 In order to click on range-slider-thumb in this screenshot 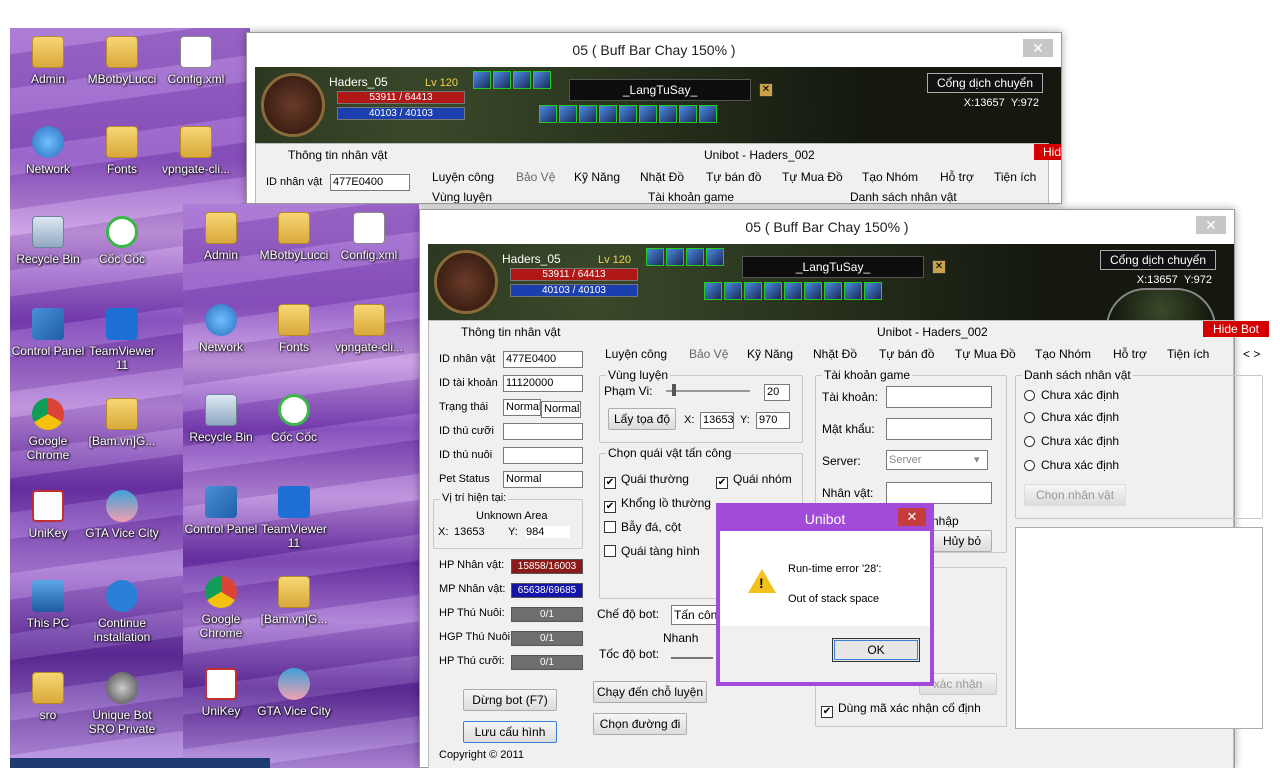, I will do `click(674, 390)`.